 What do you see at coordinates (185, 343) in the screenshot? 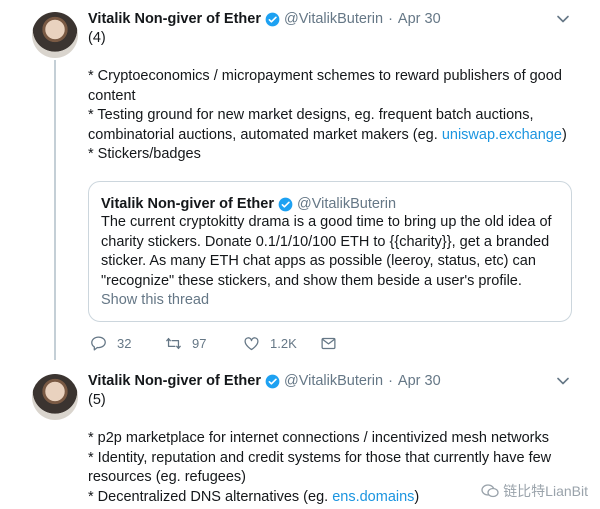
I see `retweet-button: 97` at bounding box center [185, 343].